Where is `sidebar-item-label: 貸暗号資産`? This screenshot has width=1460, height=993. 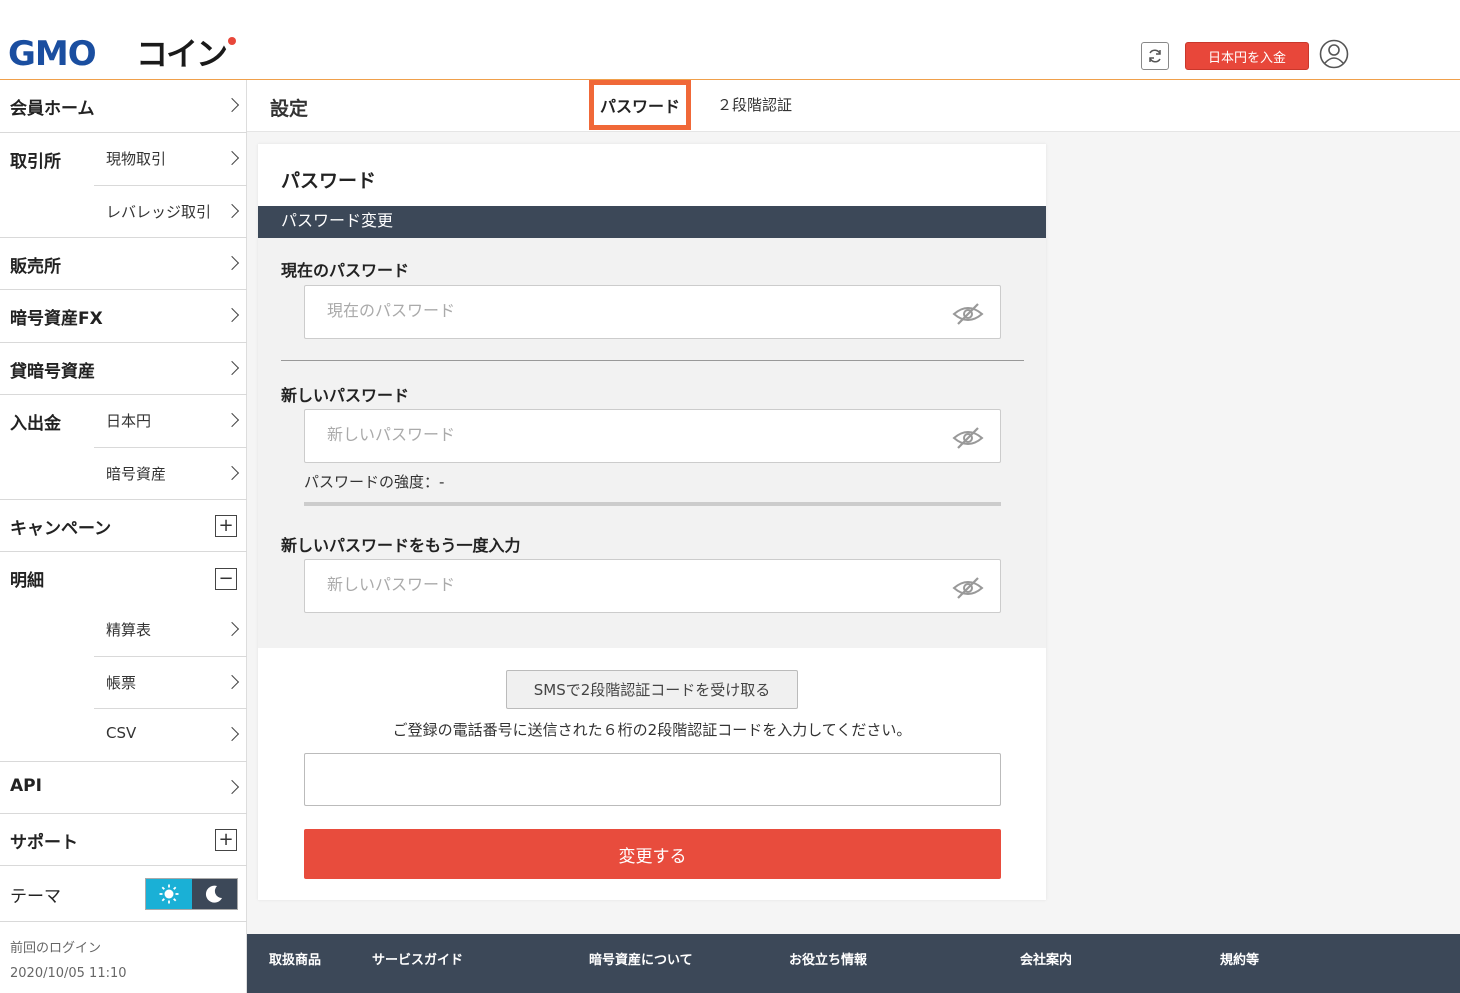 sidebar-item-label: 貸暗号資産 is located at coordinates (52, 372).